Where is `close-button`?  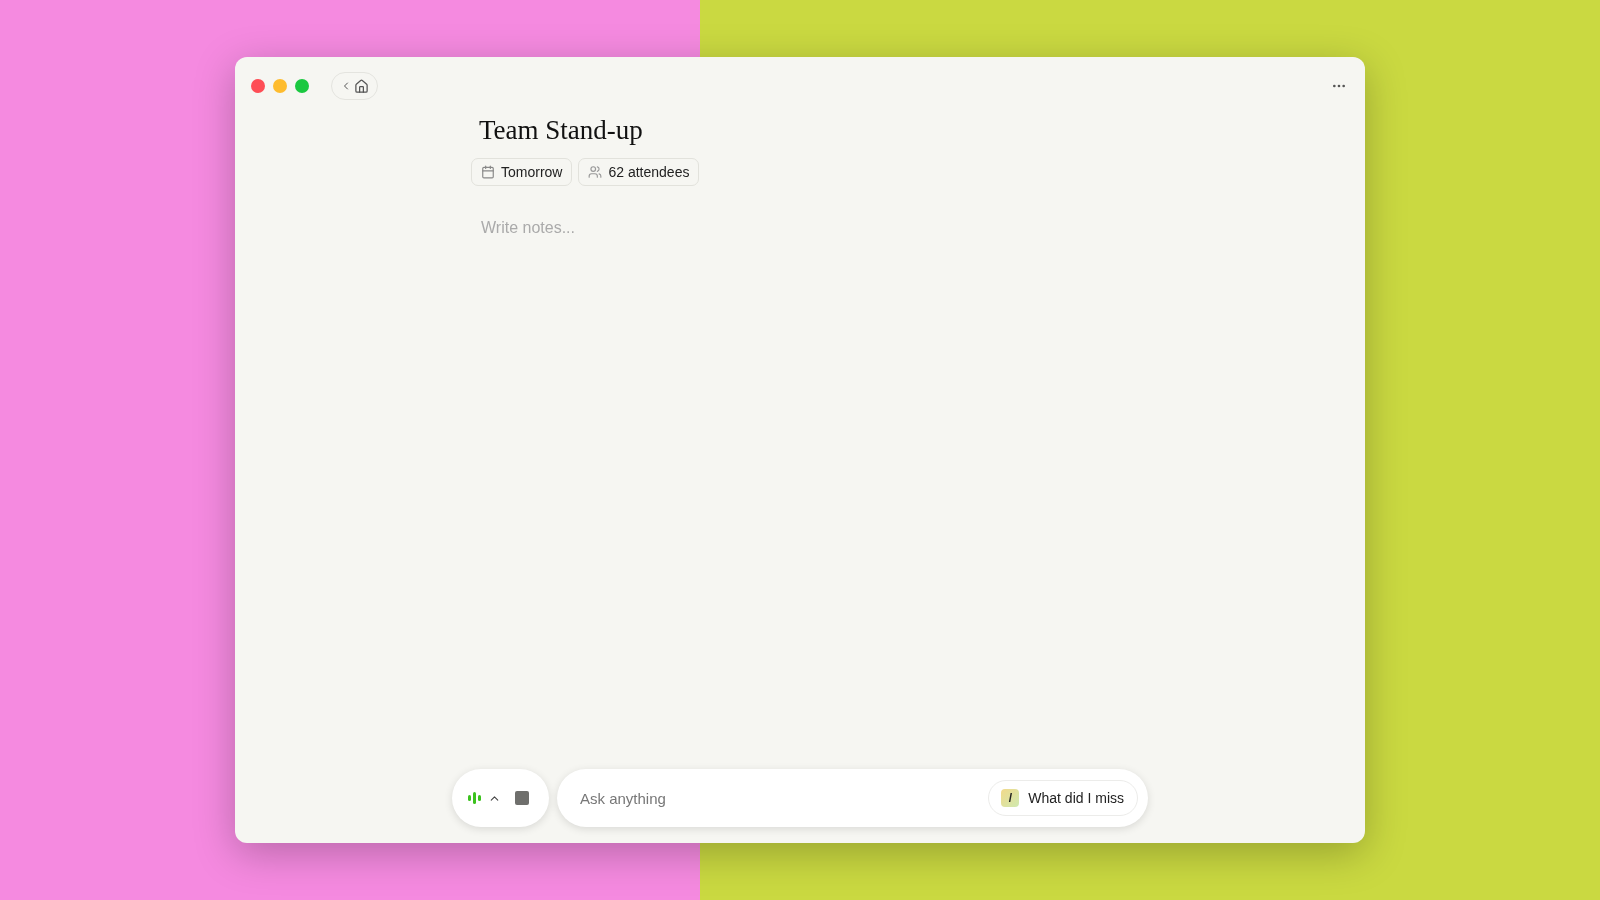 close-button is located at coordinates (258, 86).